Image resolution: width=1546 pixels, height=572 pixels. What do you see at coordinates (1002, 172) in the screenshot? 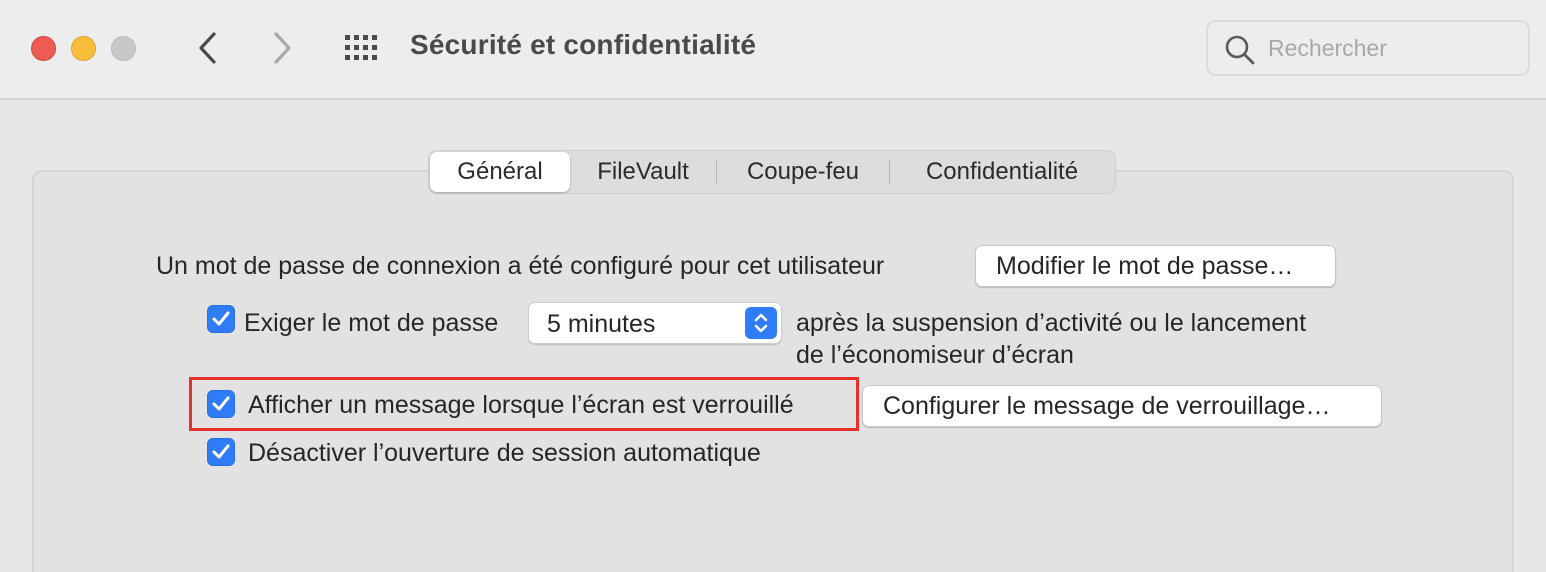
I see `tab-privacy: Confidentialité` at bounding box center [1002, 172].